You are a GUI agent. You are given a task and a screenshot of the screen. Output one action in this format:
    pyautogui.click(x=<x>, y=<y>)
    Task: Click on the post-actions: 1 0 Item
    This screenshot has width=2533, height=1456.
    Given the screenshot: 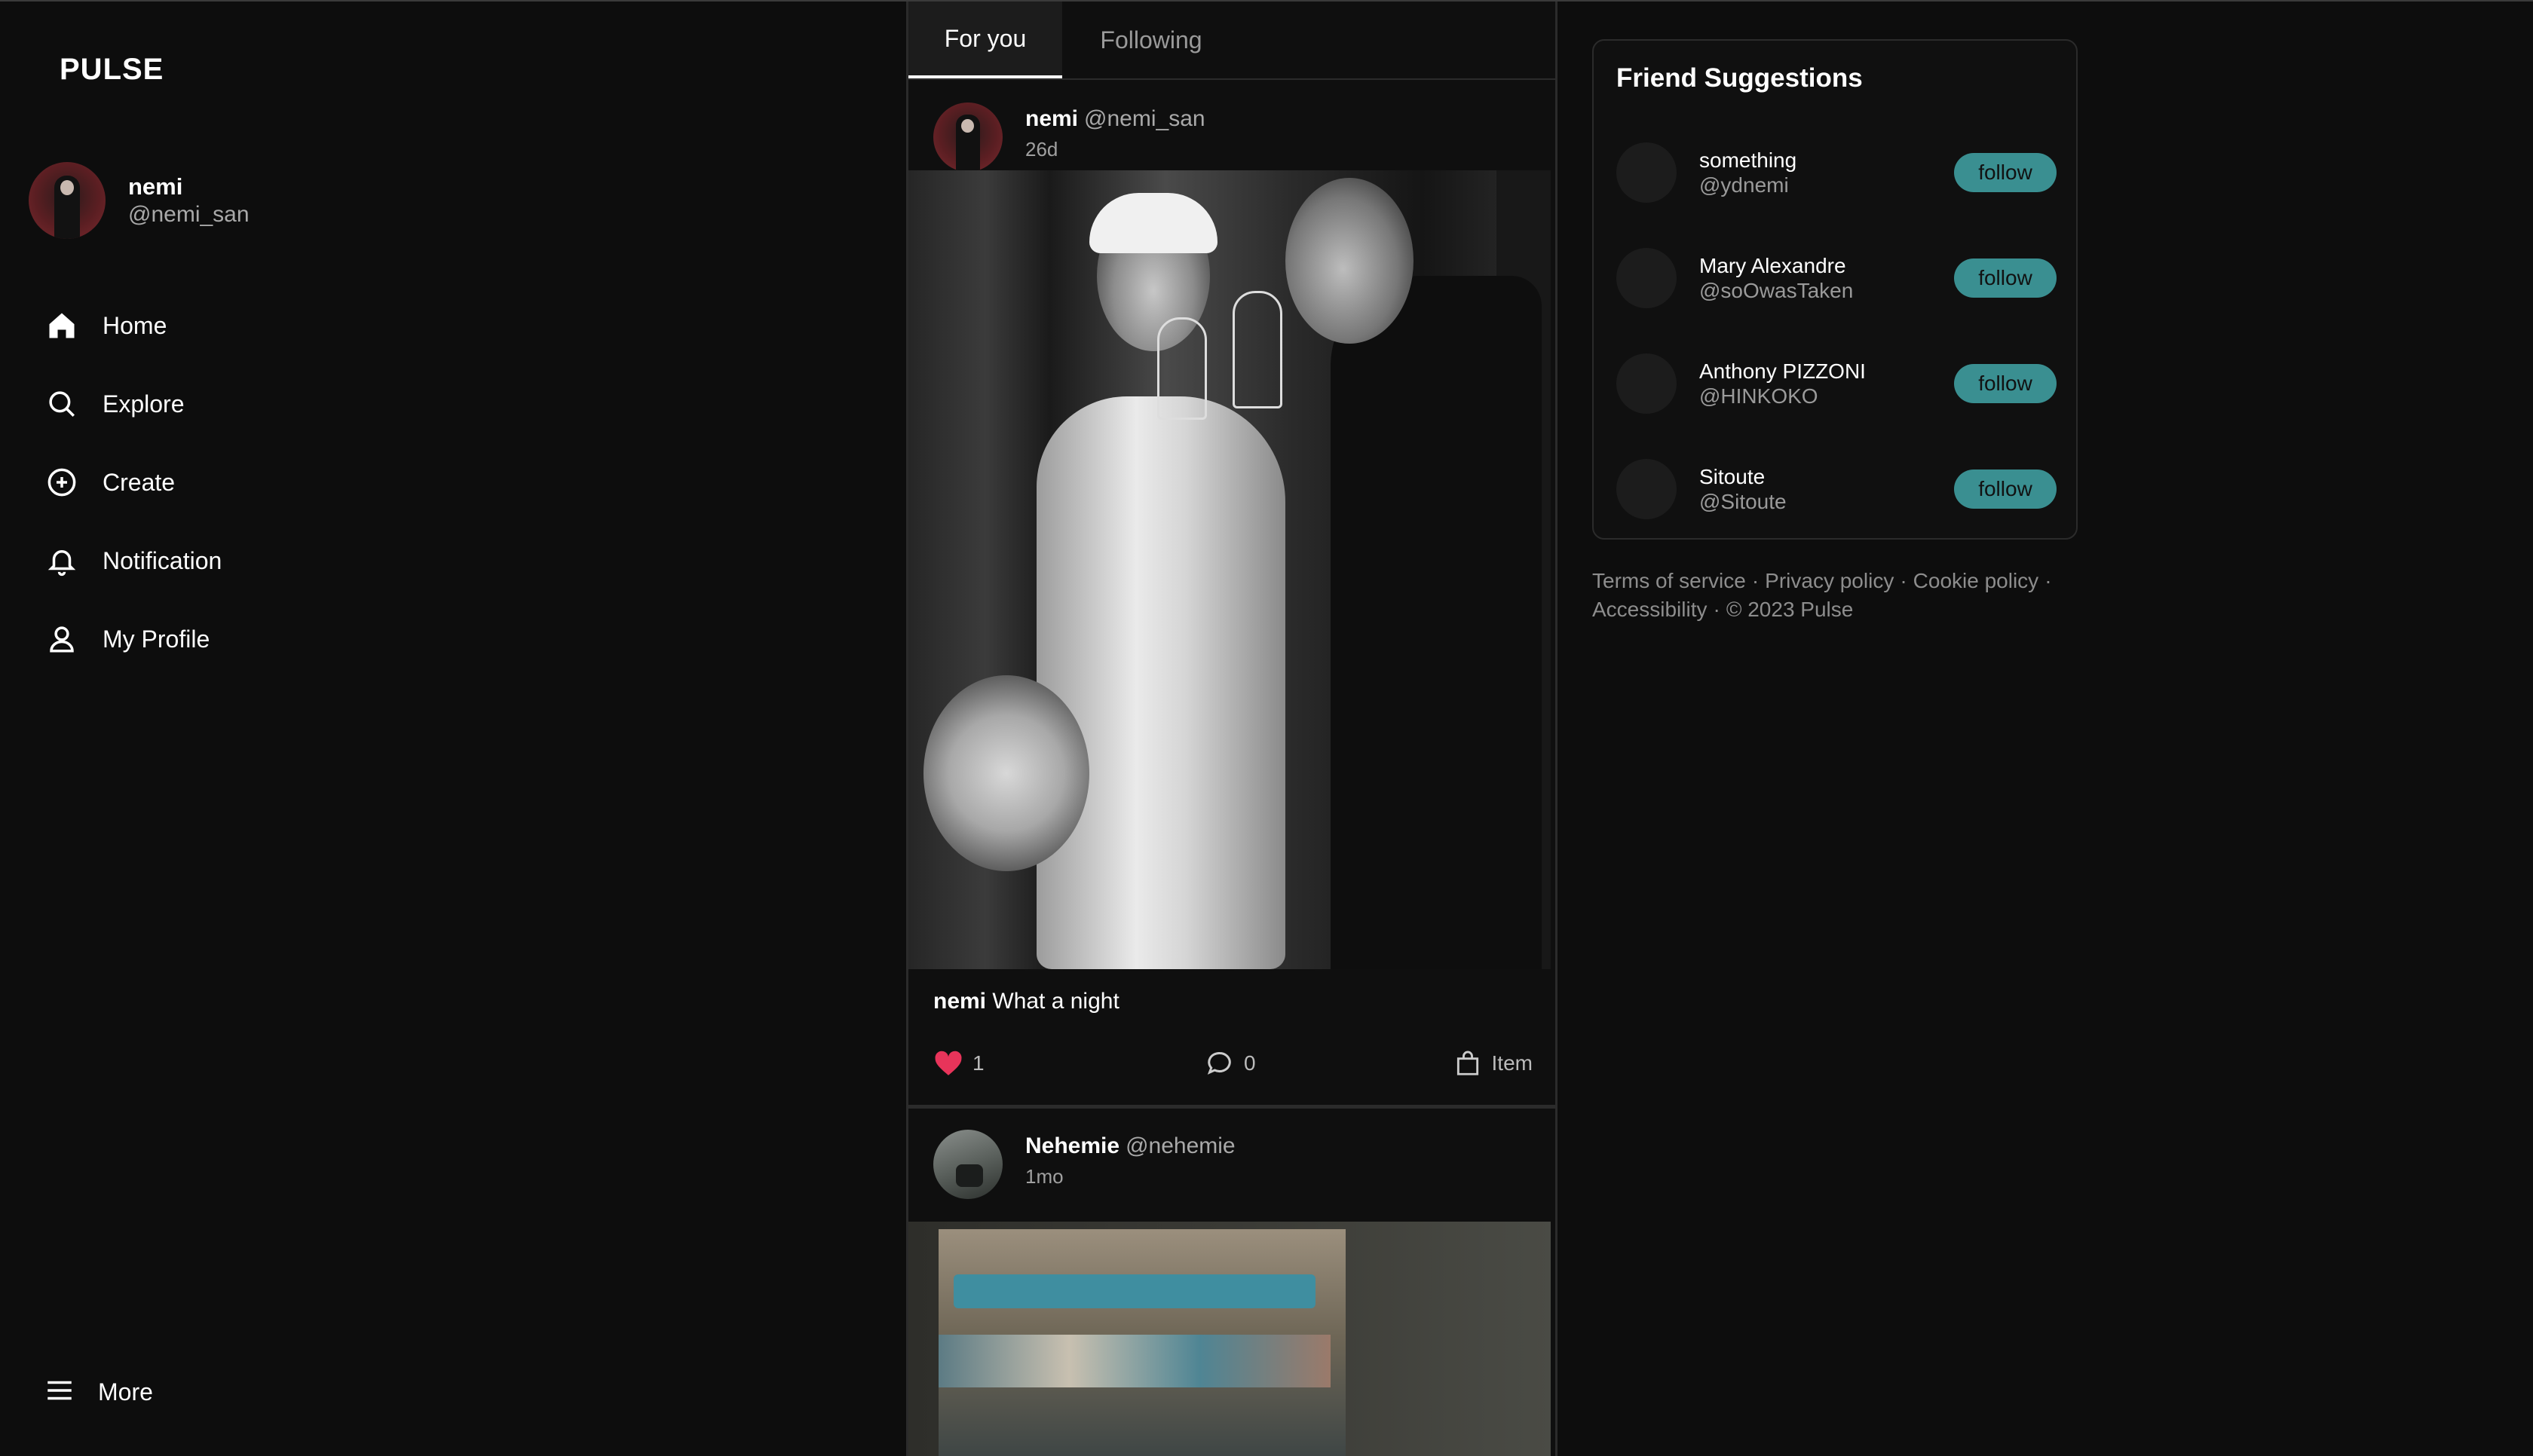 What is the action you would take?
    pyautogui.click(x=1231, y=1063)
    